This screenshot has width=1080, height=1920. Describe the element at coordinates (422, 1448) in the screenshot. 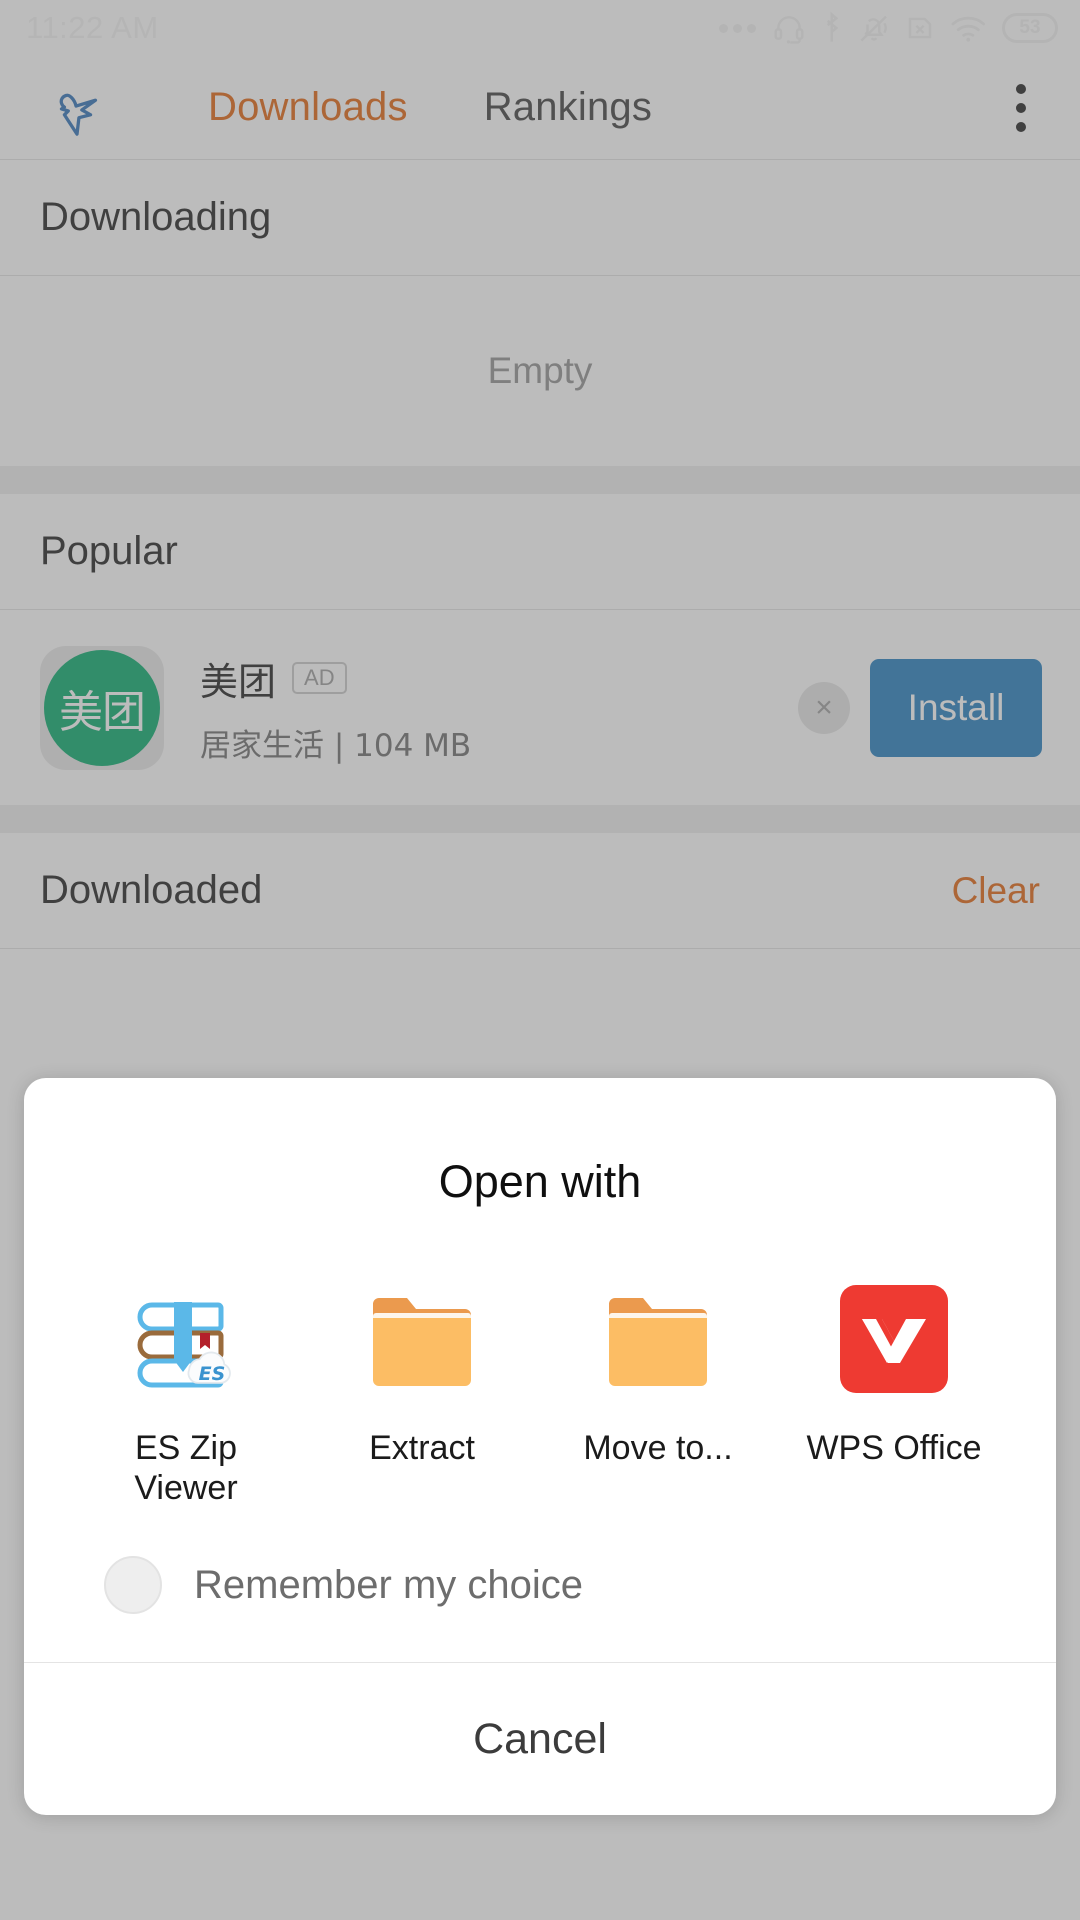

I see `app-option-label: Extract` at that location.